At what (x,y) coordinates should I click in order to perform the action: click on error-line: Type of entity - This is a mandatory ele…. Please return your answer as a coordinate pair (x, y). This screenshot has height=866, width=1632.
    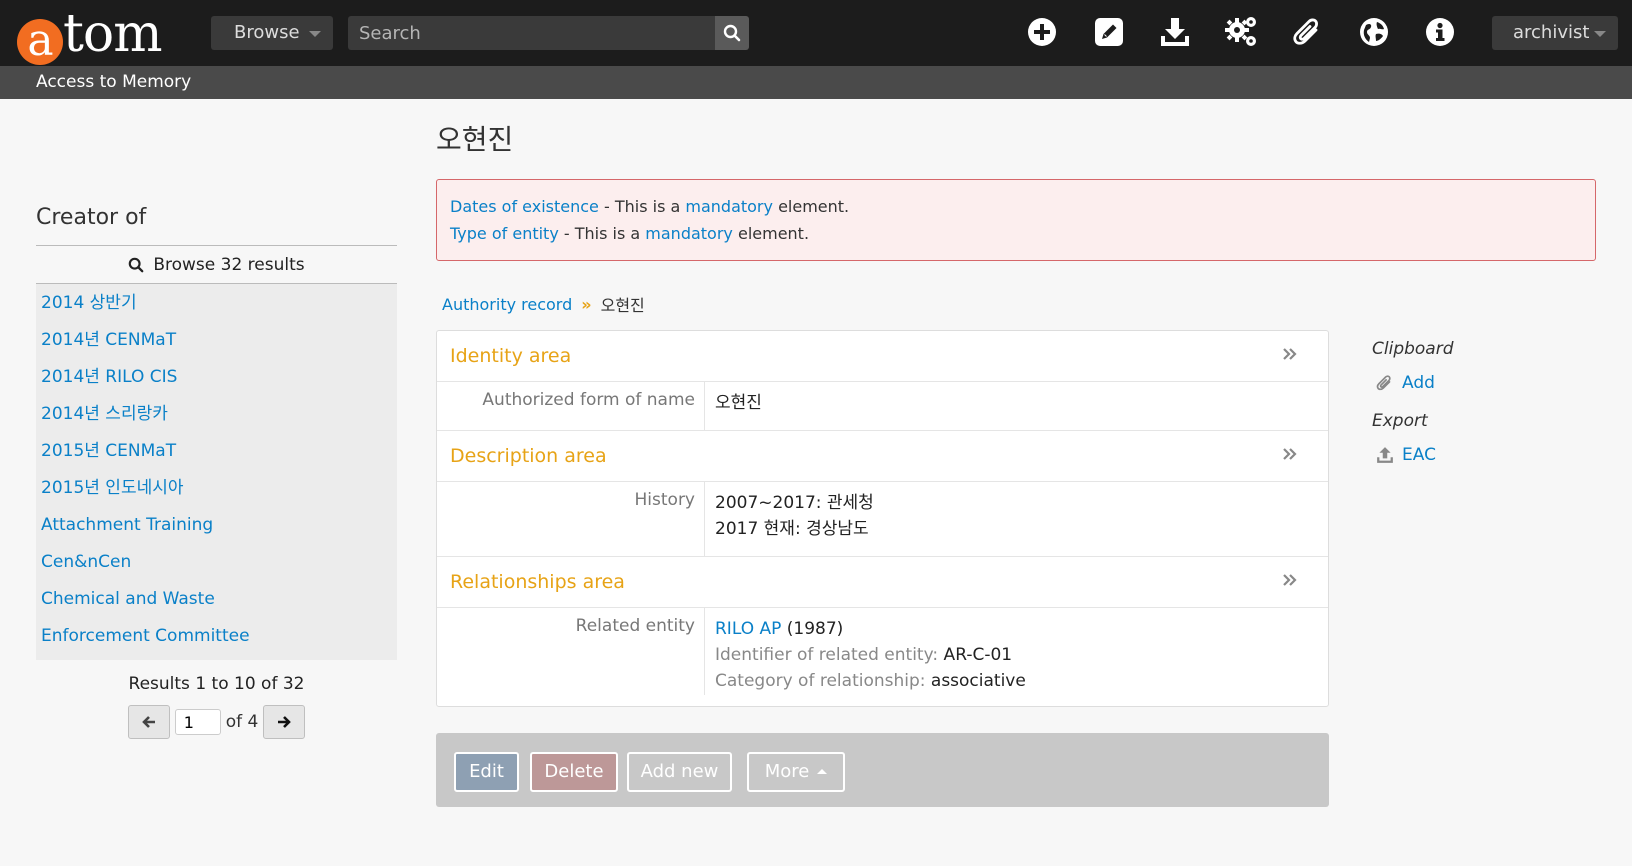
    Looking at the image, I should click on (630, 233).